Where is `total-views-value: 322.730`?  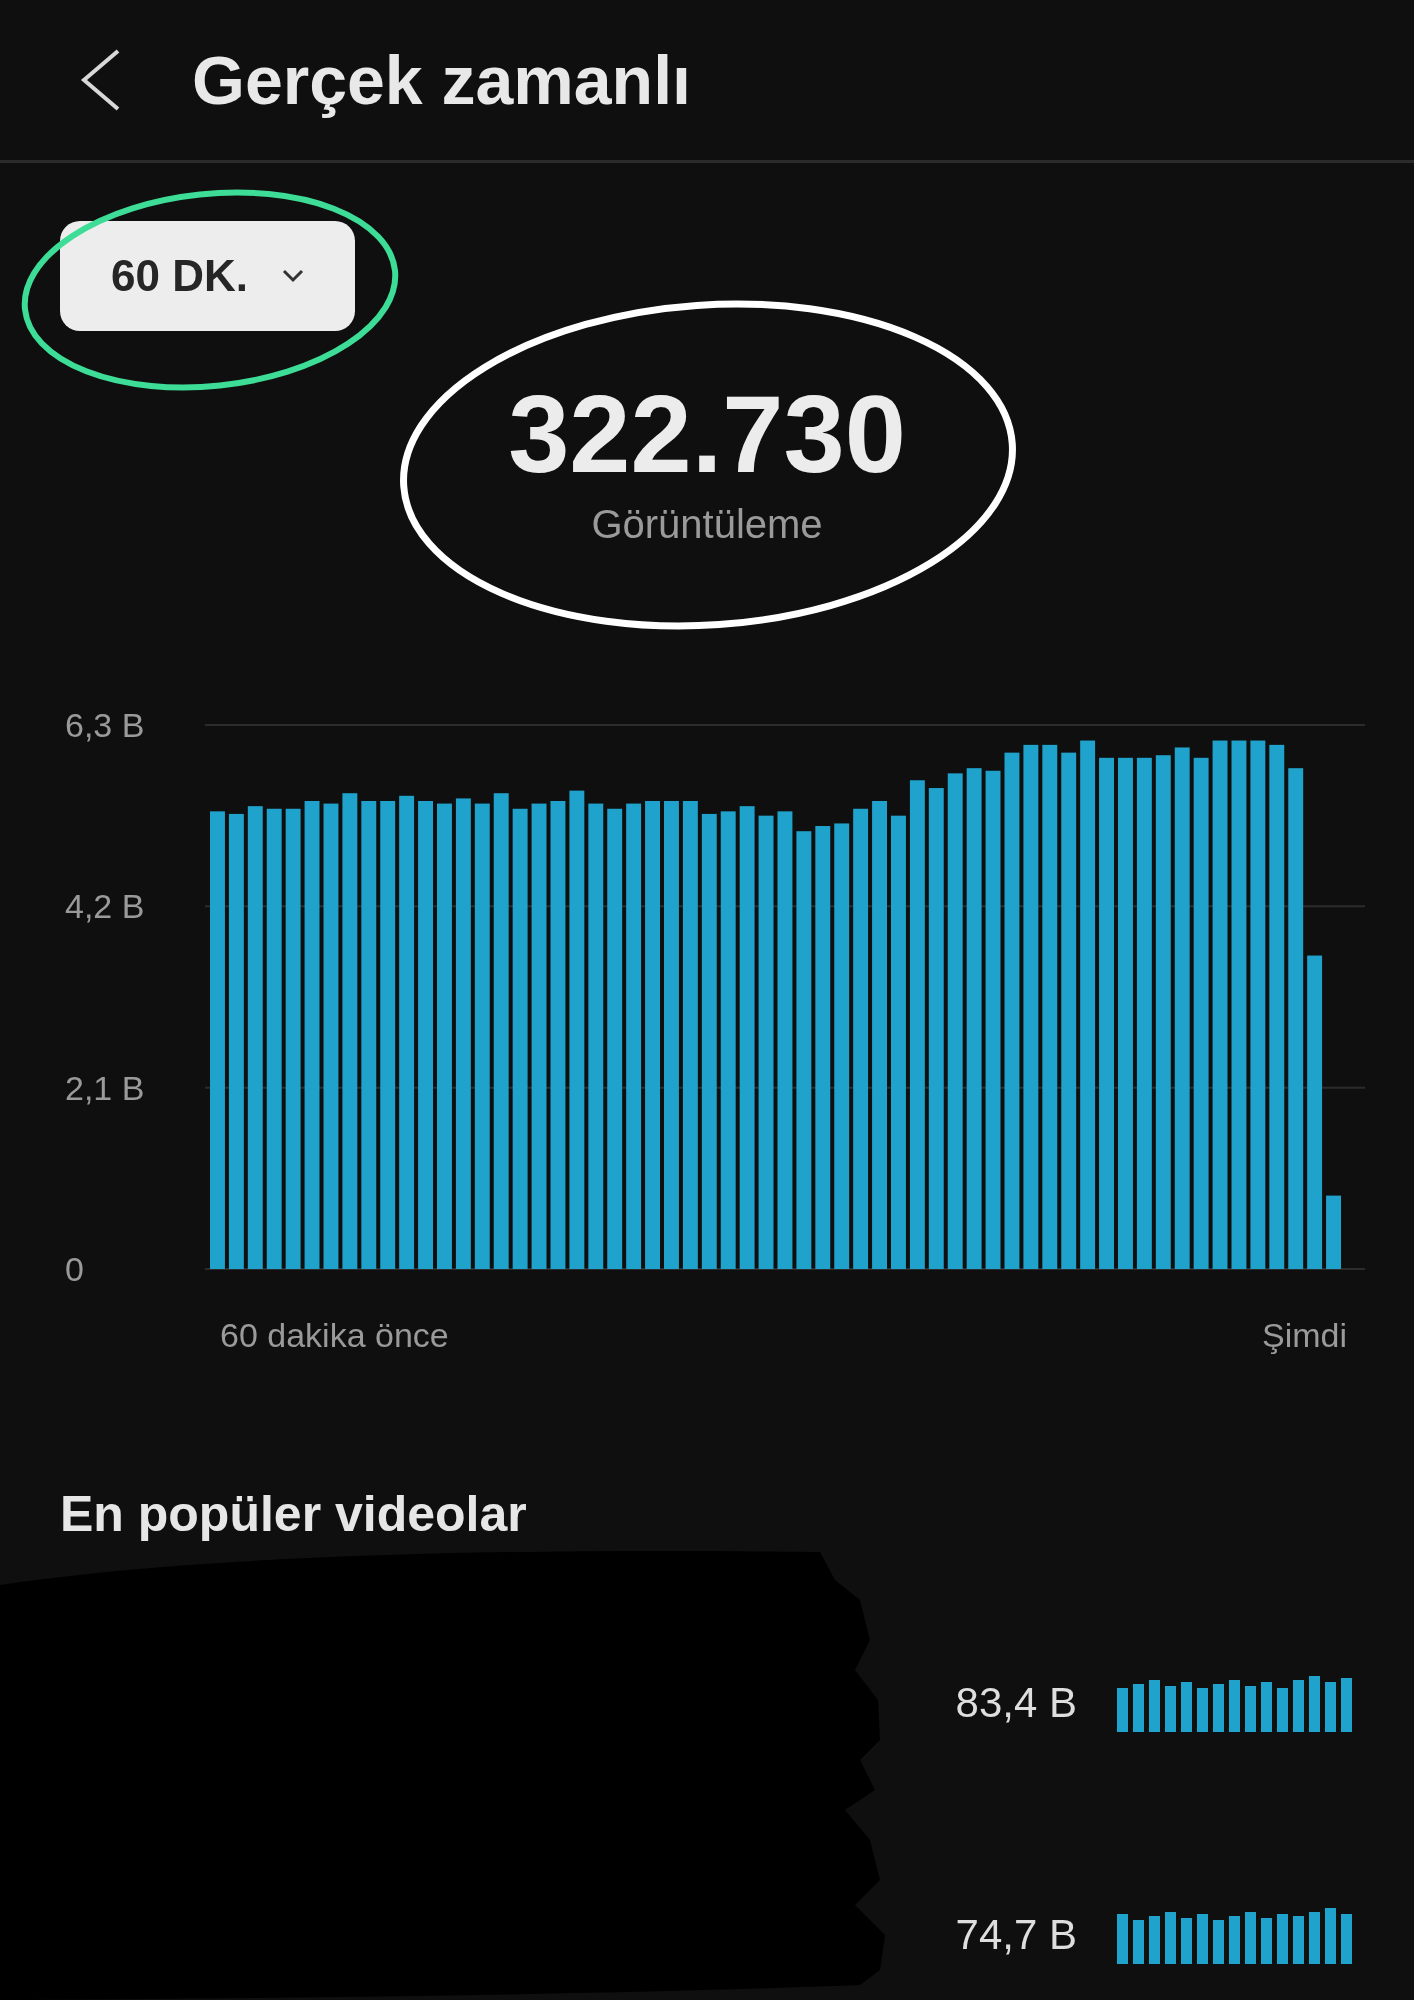 total-views-value: 322.730 is located at coordinates (707, 433).